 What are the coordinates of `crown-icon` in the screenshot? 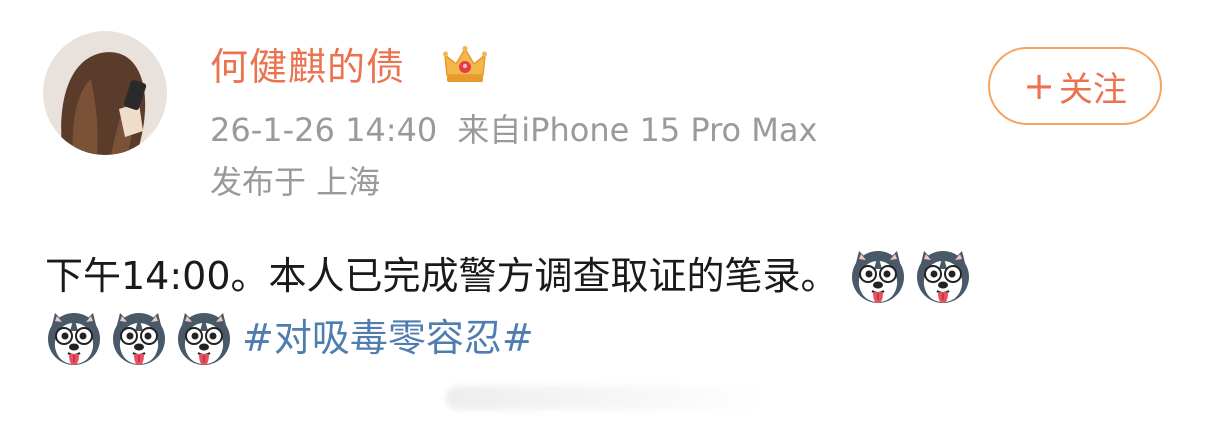 It's located at (465, 66).